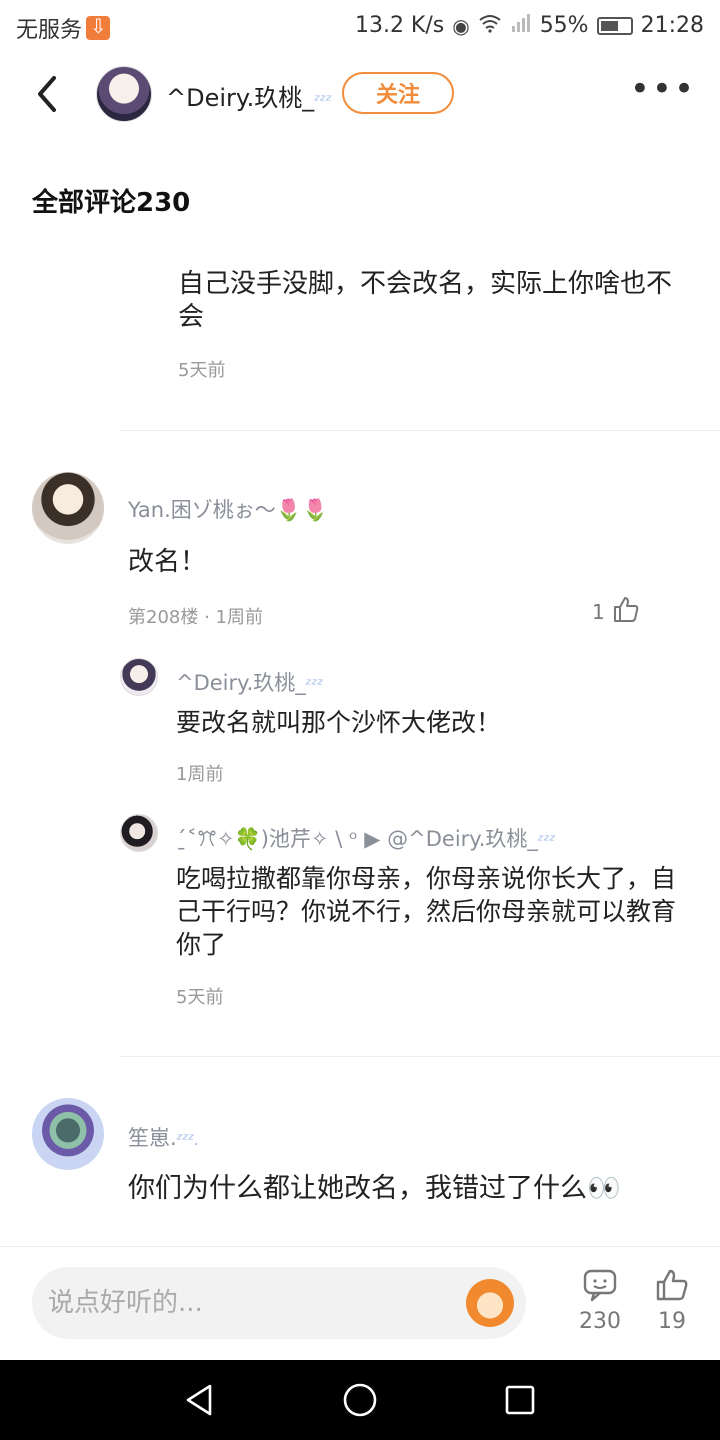 This screenshot has height=1440, width=720. I want to click on emoji-icon, so click(490, 1303).